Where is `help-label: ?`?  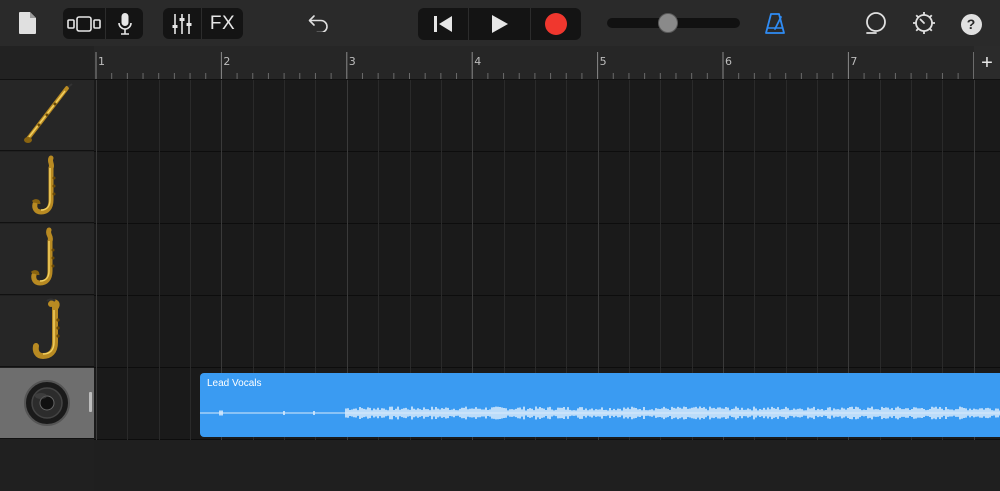
help-label: ? is located at coordinates (971, 24).